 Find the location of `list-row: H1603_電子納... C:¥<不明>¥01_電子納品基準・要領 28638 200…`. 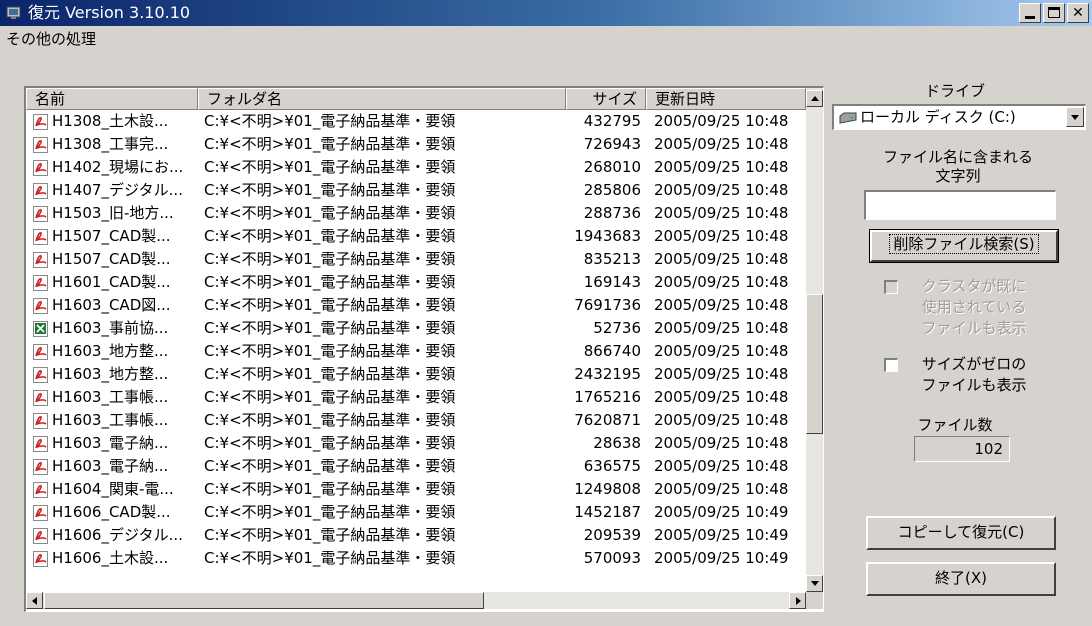

list-row: H1603_電子納... C:¥<不明>¥01_電子納品基準・要領 28638 200… is located at coordinates (416, 443).